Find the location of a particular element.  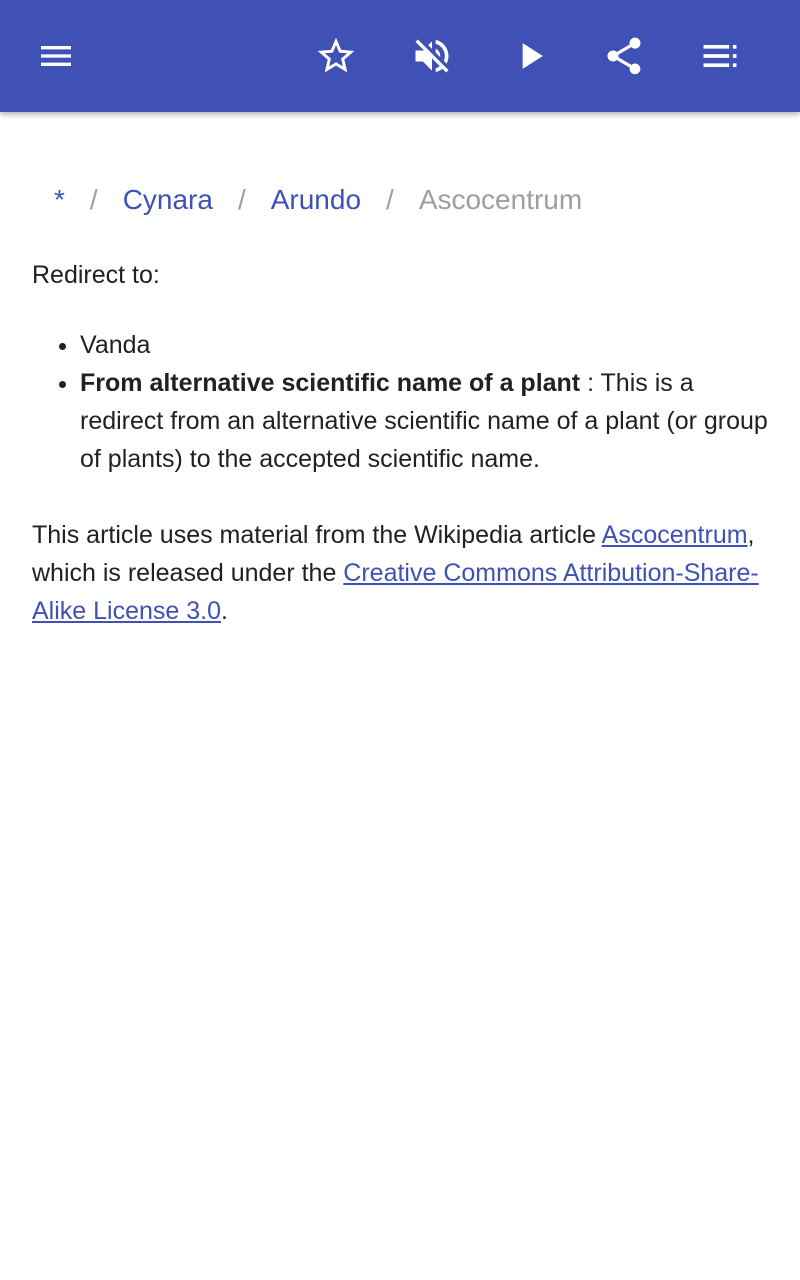

mute-button is located at coordinates (432, 56).